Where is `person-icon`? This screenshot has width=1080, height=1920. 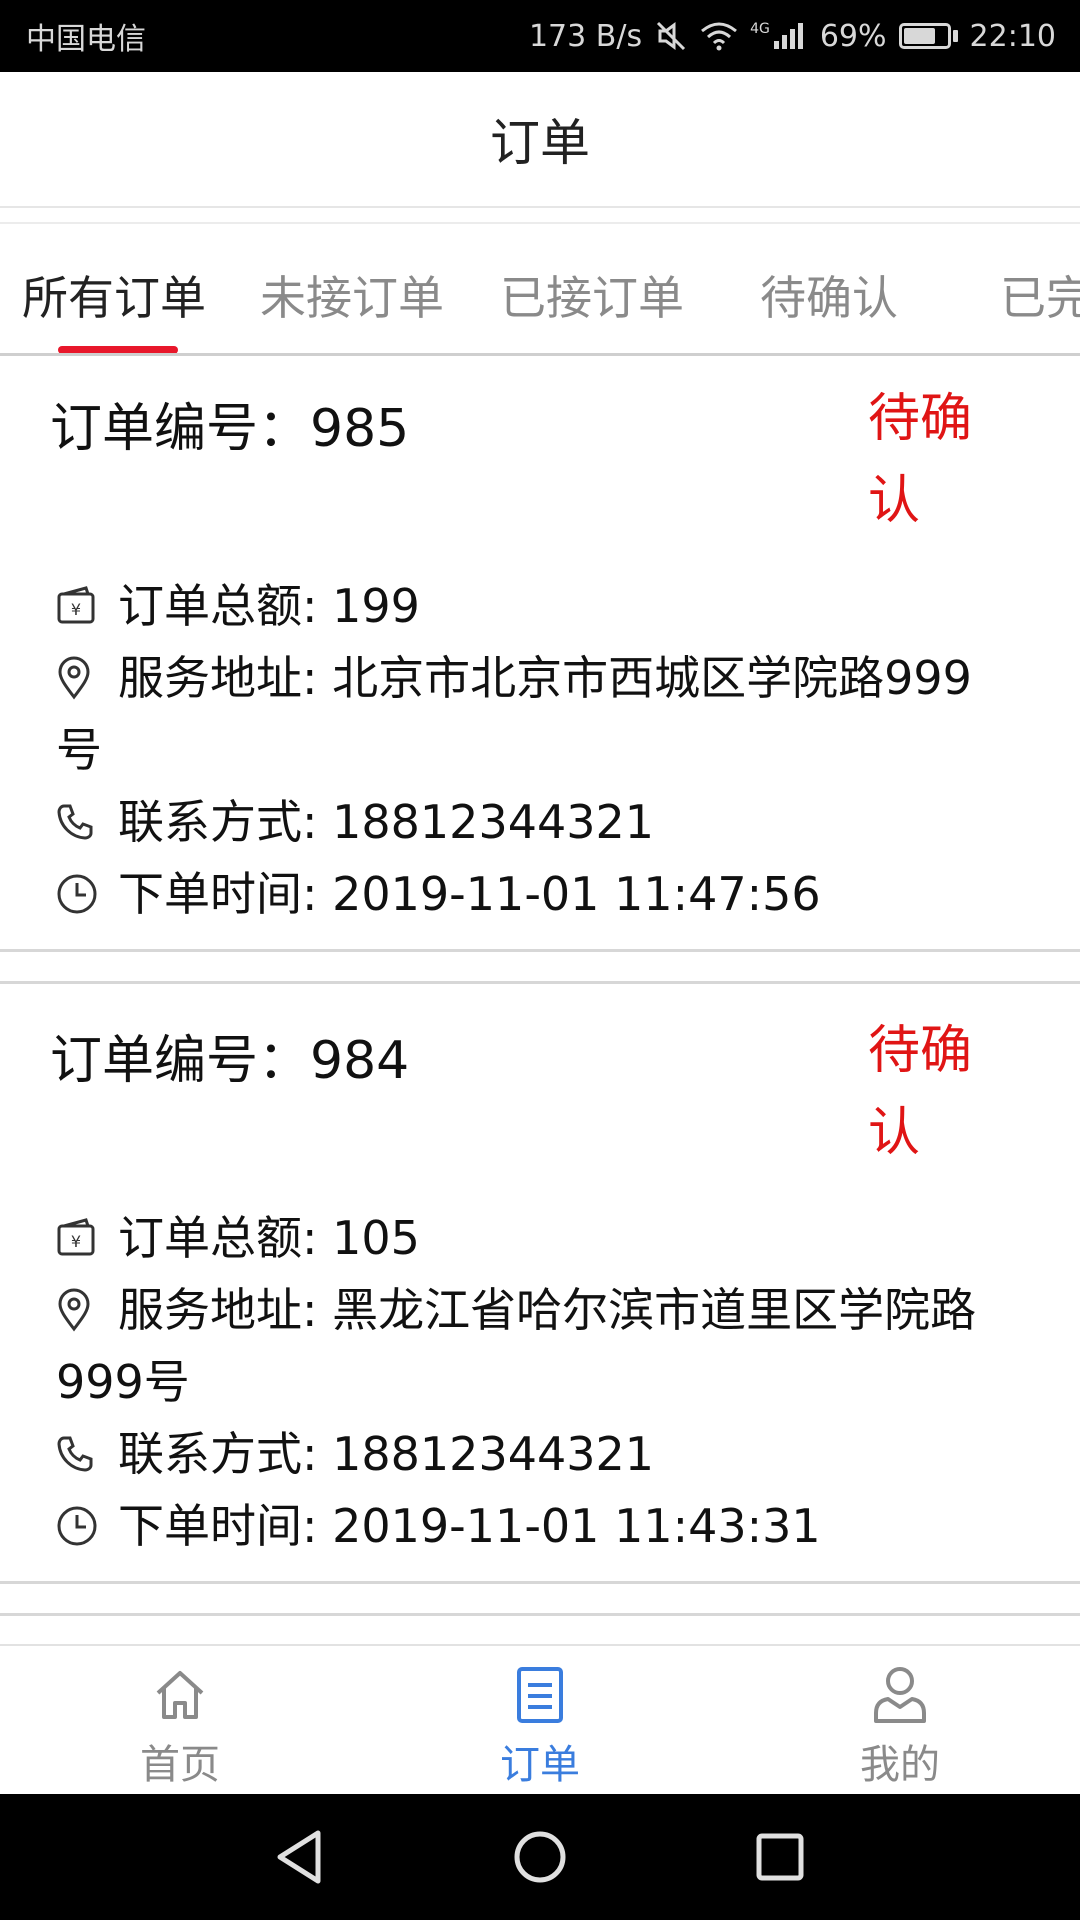 person-icon is located at coordinates (900, 1695).